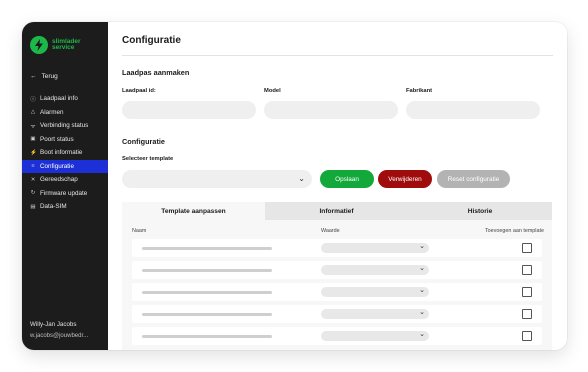 The image size is (588, 372). I want to click on port-icon: ▣, so click(33, 139).